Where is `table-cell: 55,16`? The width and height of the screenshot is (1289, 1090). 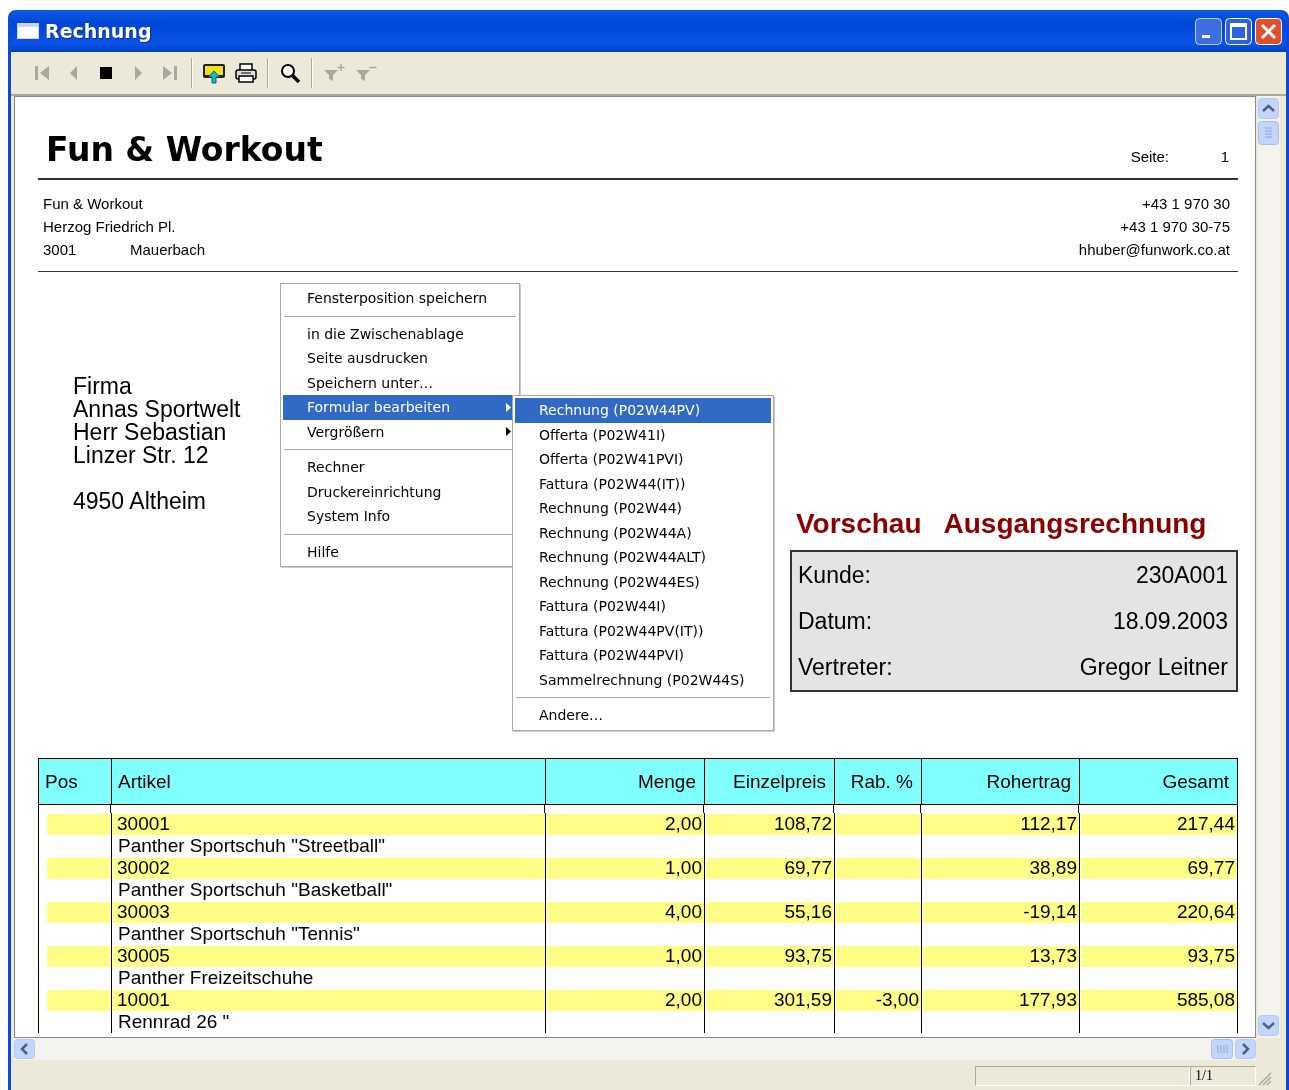 table-cell: 55,16 is located at coordinates (770, 912).